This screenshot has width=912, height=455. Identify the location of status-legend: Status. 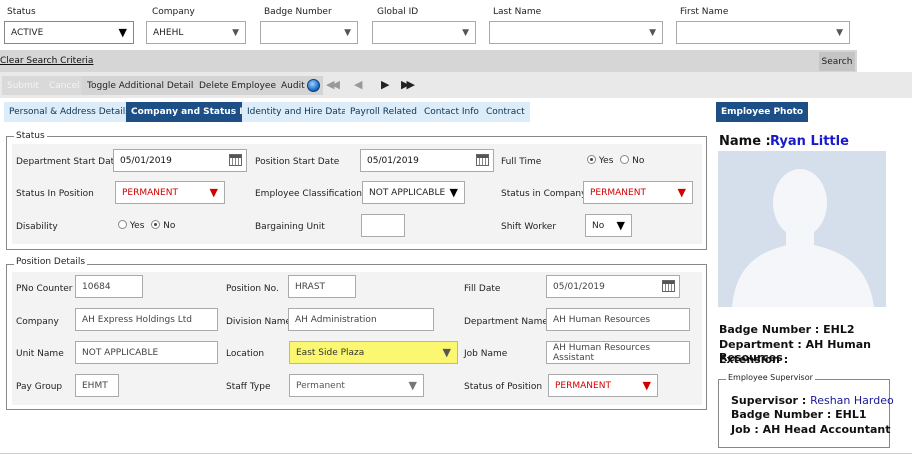
(30, 136).